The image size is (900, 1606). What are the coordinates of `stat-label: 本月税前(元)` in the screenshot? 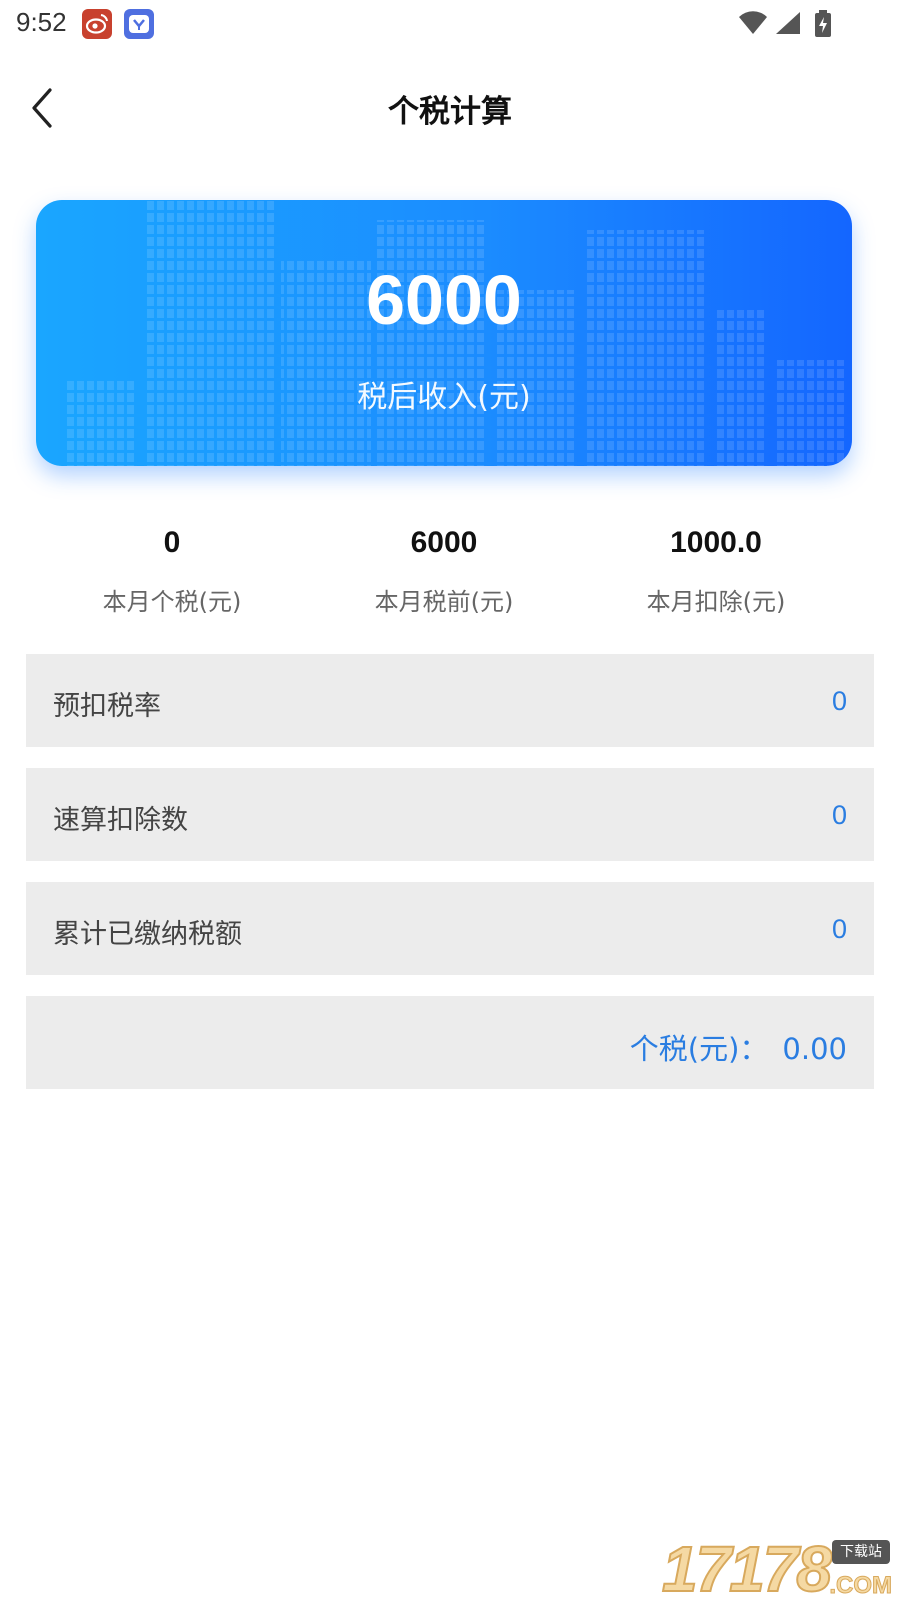 It's located at (444, 602).